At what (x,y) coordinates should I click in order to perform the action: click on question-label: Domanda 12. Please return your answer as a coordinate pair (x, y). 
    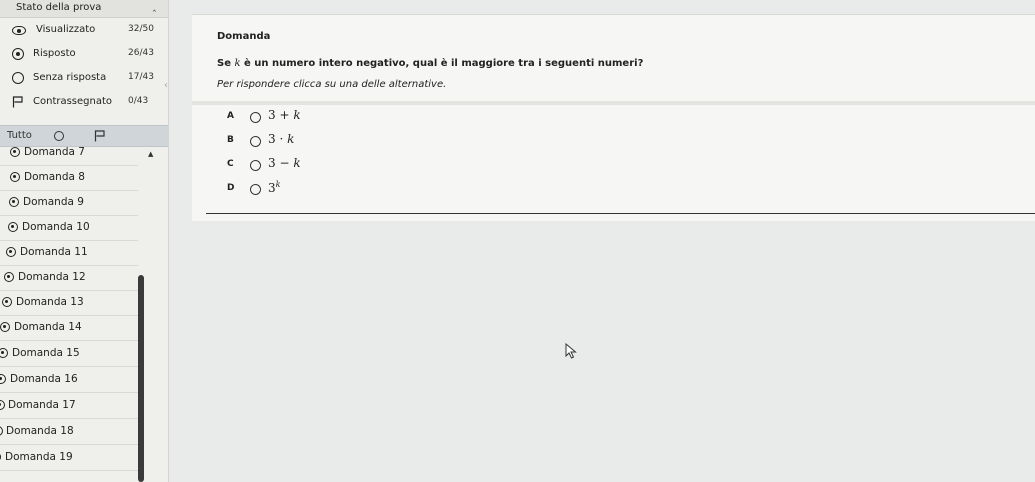
    Looking at the image, I should click on (52, 277).